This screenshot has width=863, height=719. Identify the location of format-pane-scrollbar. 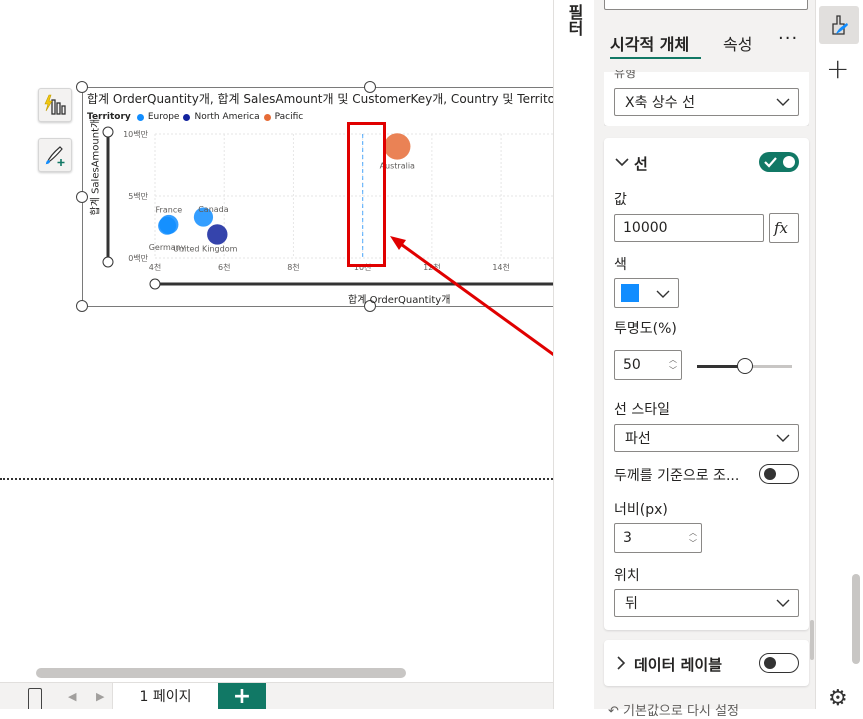
(812, 640).